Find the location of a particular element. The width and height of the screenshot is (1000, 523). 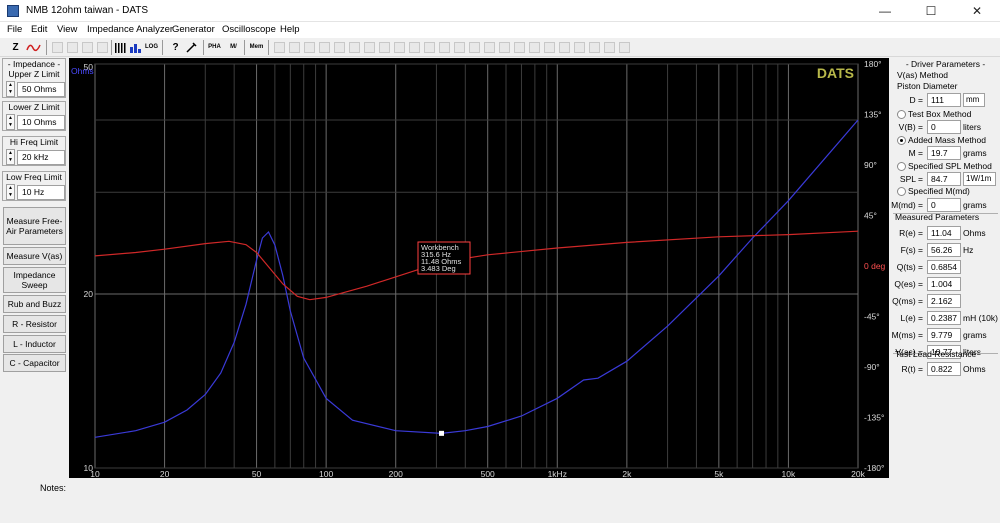

measure-free-air-button: Measure Free-Air Parameters is located at coordinates (34, 226).